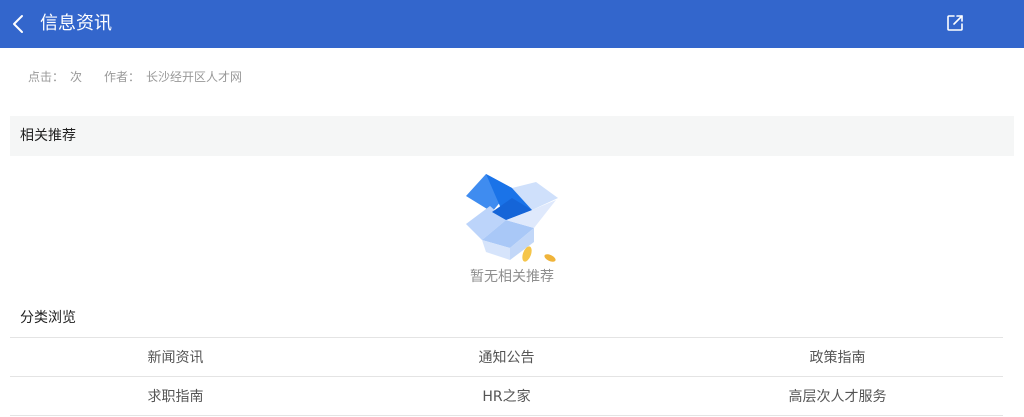 This screenshot has height=417, width=1024. I want to click on category-item-high-talent: 高层次人才服务, so click(837, 396).